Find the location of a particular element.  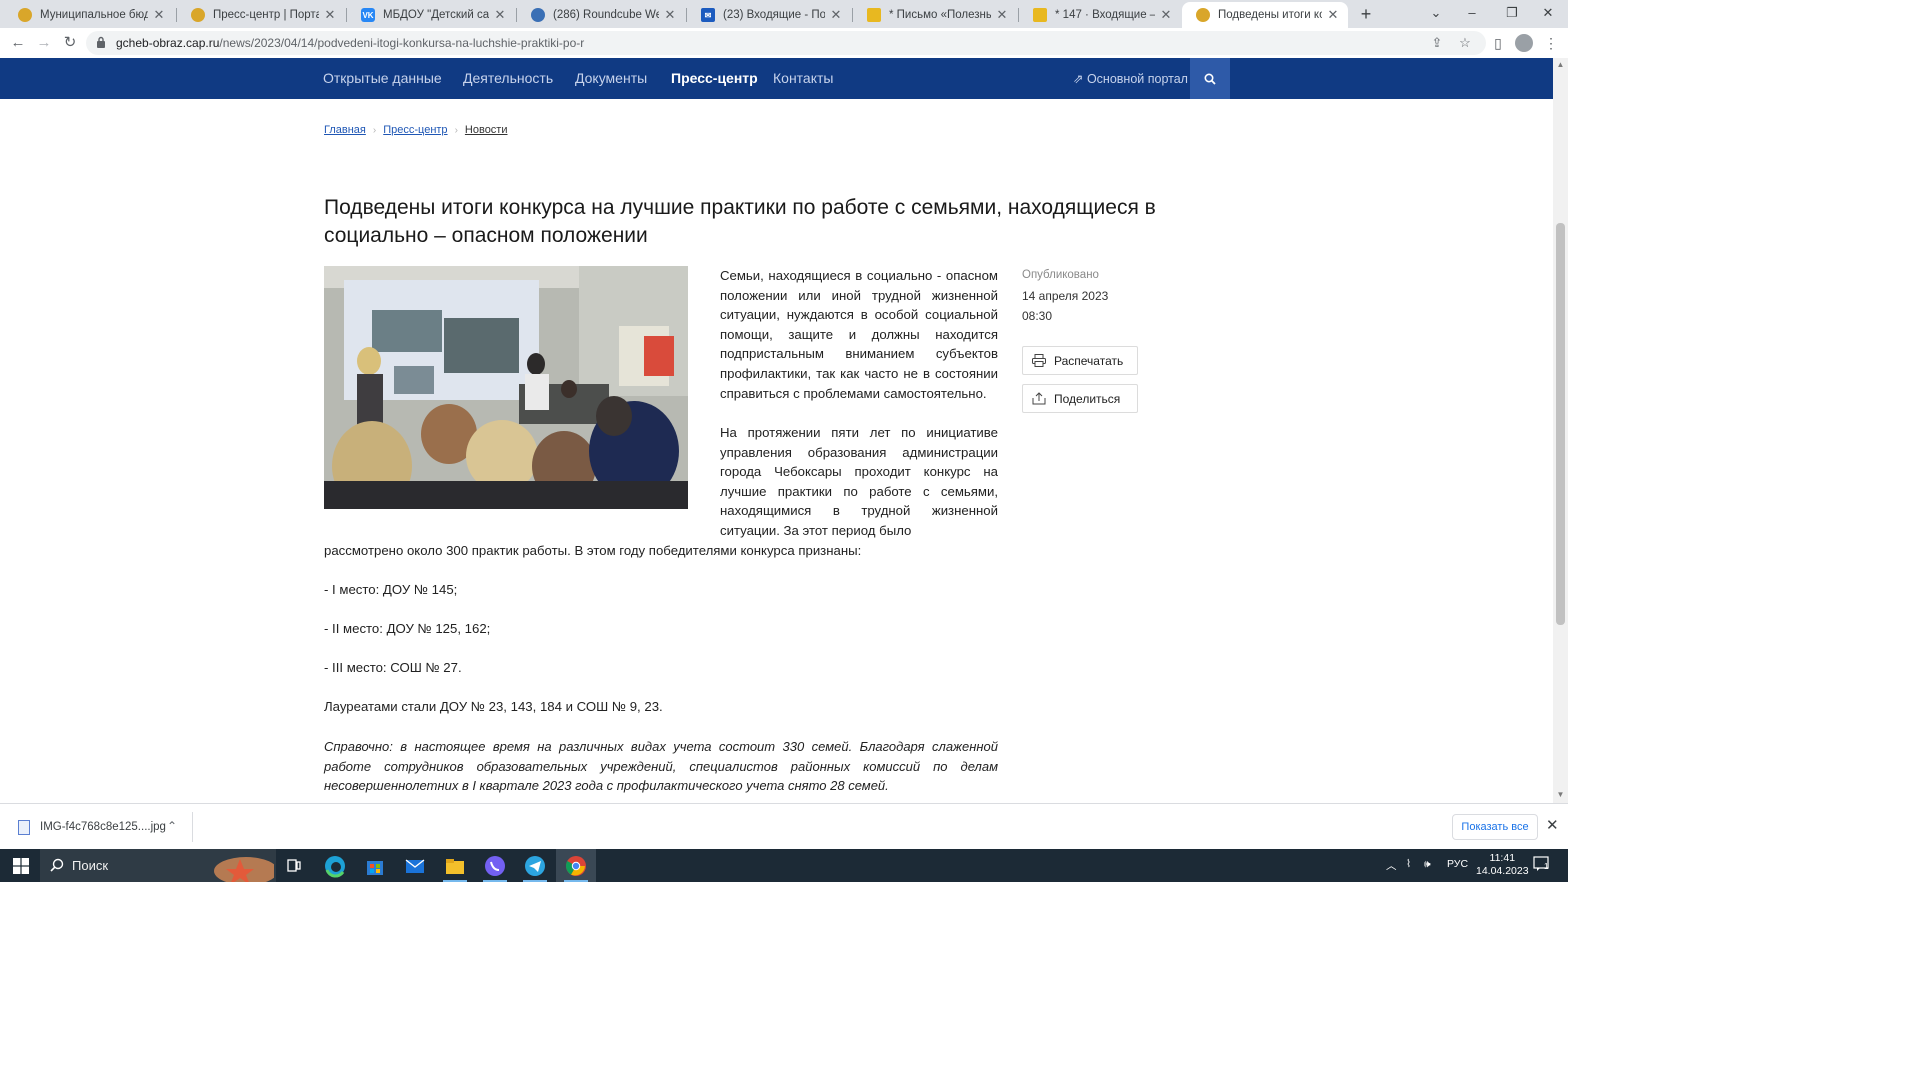

mail-app-icon is located at coordinates (415, 866).